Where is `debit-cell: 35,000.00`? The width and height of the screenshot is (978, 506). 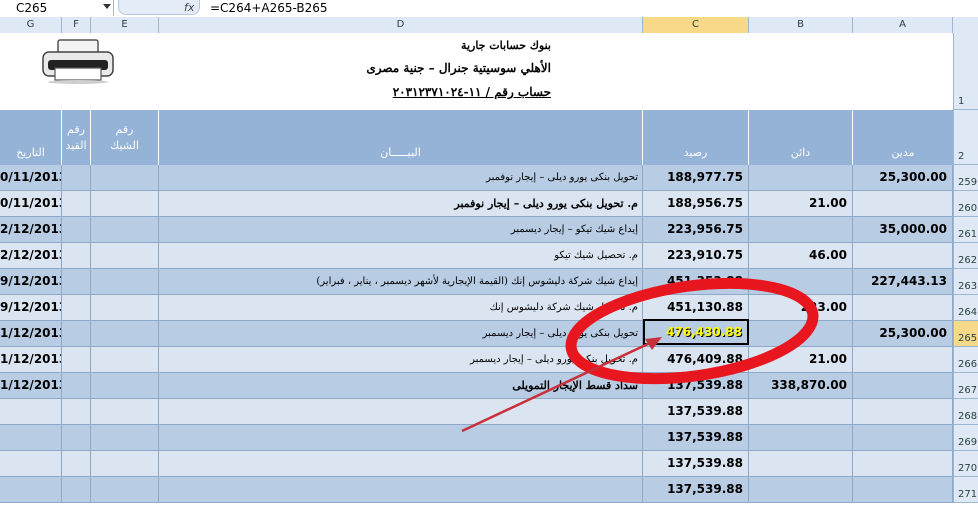 debit-cell: 35,000.00 is located at coordinates (903, 229).